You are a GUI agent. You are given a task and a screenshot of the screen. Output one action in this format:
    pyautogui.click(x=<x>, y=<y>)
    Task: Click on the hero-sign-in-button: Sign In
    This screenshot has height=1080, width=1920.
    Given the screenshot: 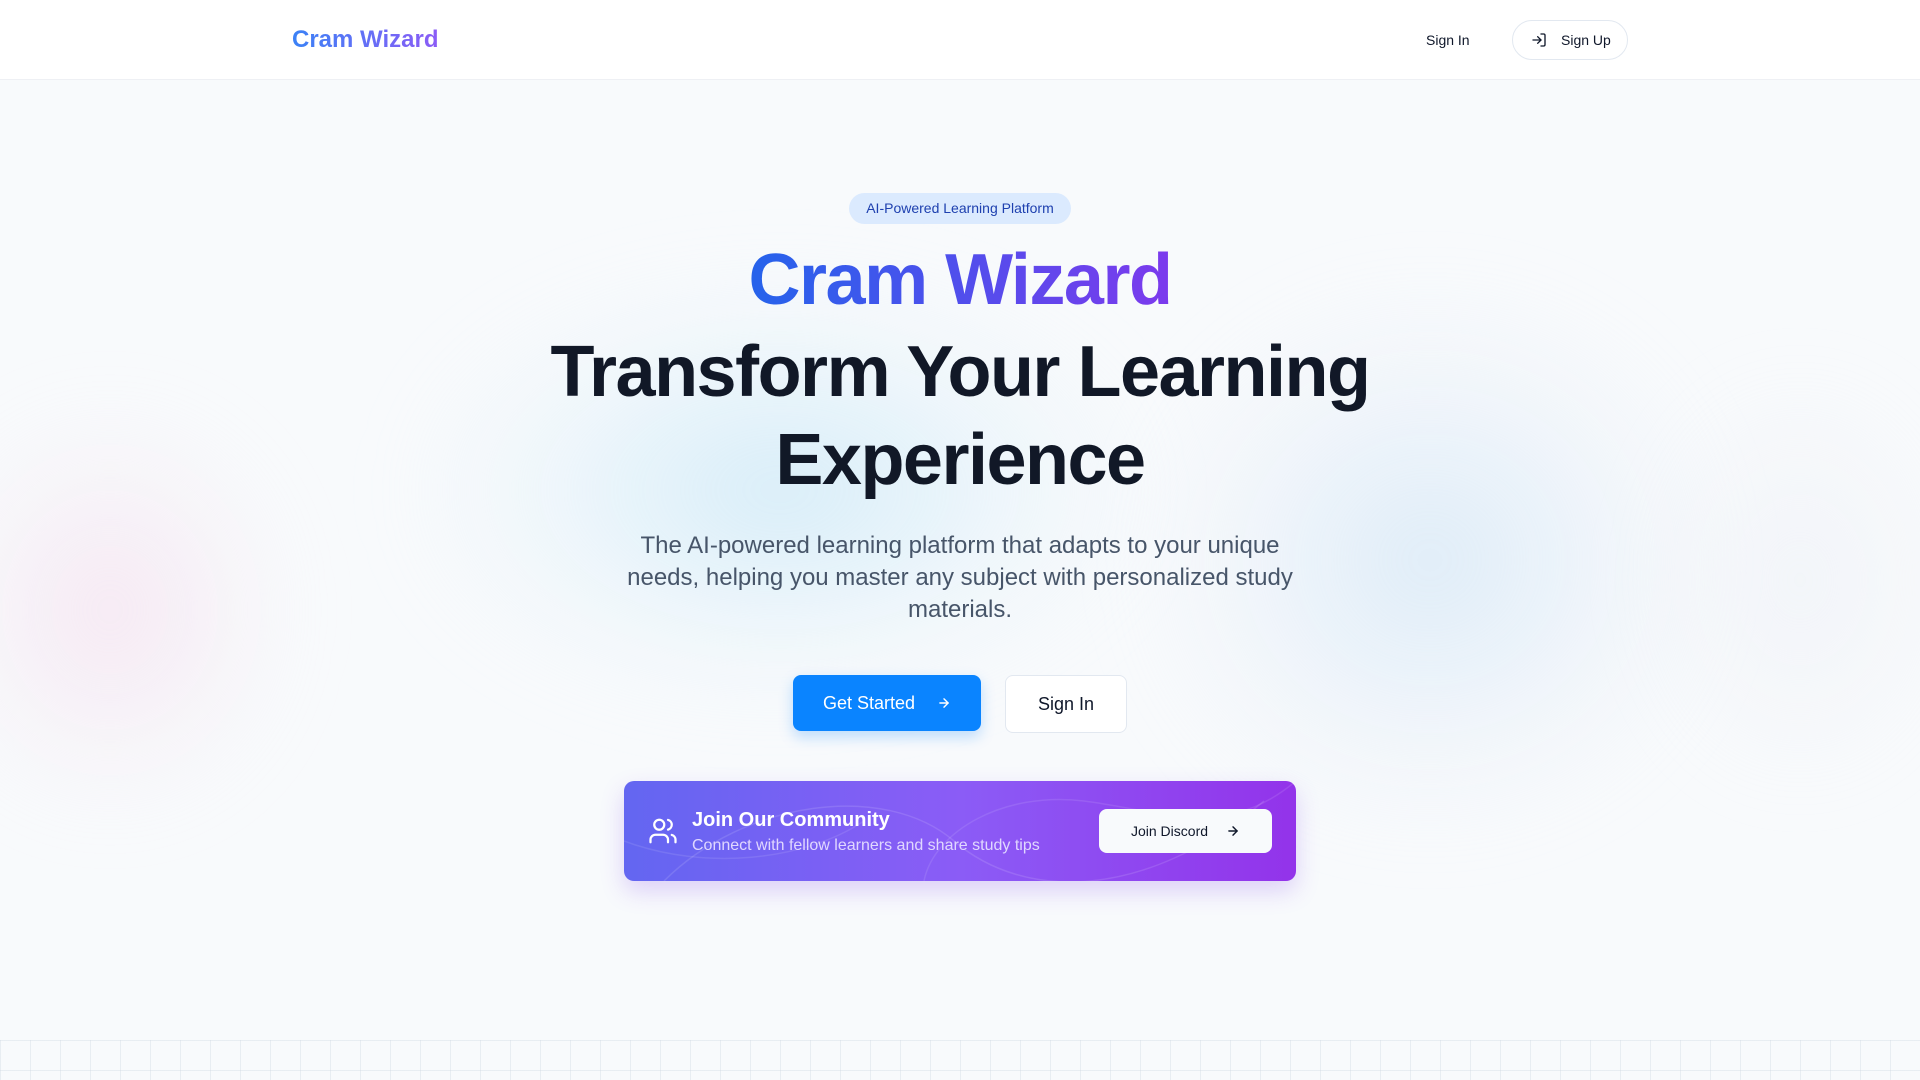 What is the action you would take?
    pyautogui.click(x=1066, y=704)
    